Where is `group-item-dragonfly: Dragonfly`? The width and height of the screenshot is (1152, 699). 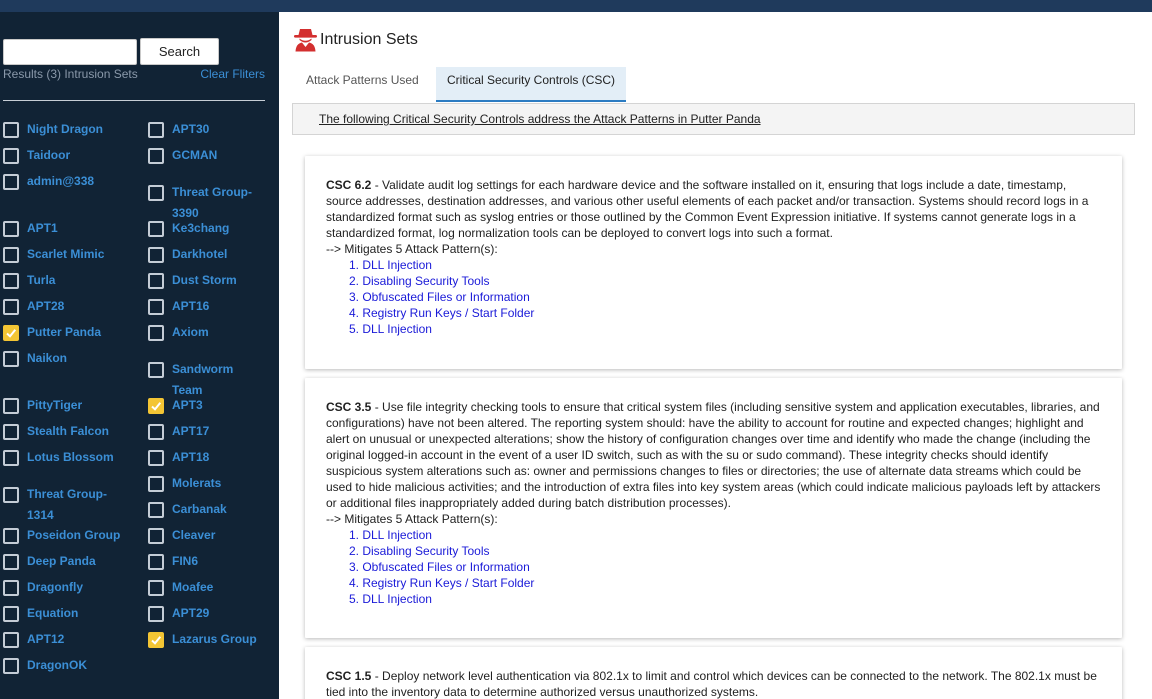 group-item-dragonfly: Dragonfly is located at coordinates (43, 588).